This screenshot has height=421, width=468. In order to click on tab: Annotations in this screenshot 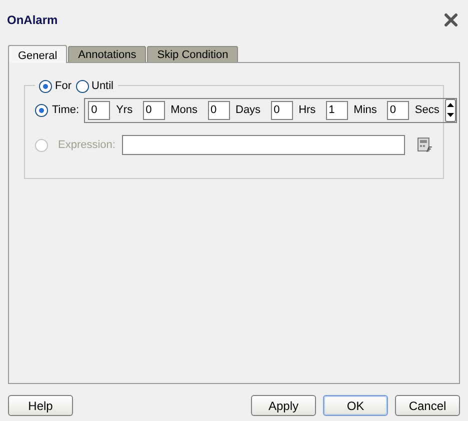, I will do `click(107, 54)`.